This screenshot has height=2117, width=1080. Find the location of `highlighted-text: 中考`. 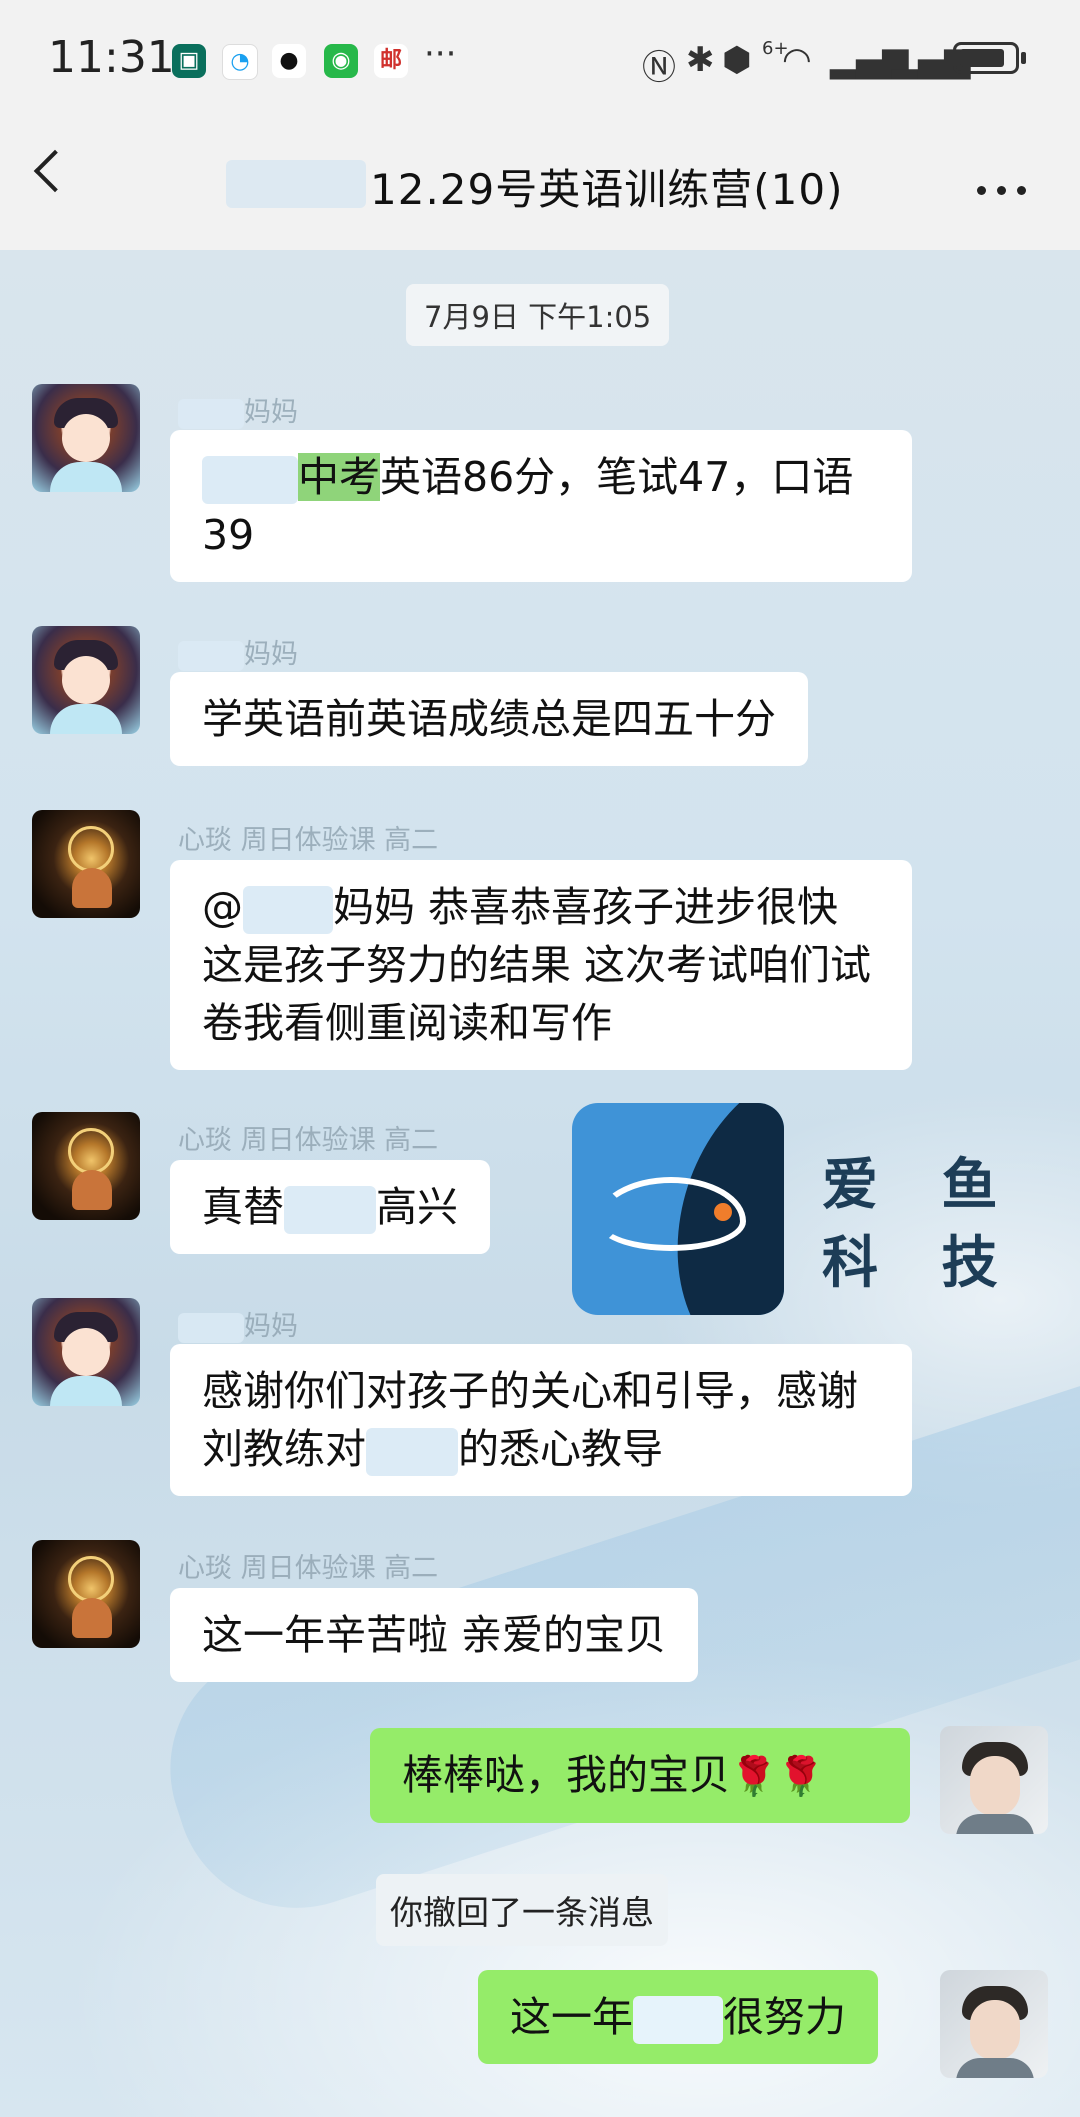

highlighted-text: 中考 is located at coordinates (339, 477).